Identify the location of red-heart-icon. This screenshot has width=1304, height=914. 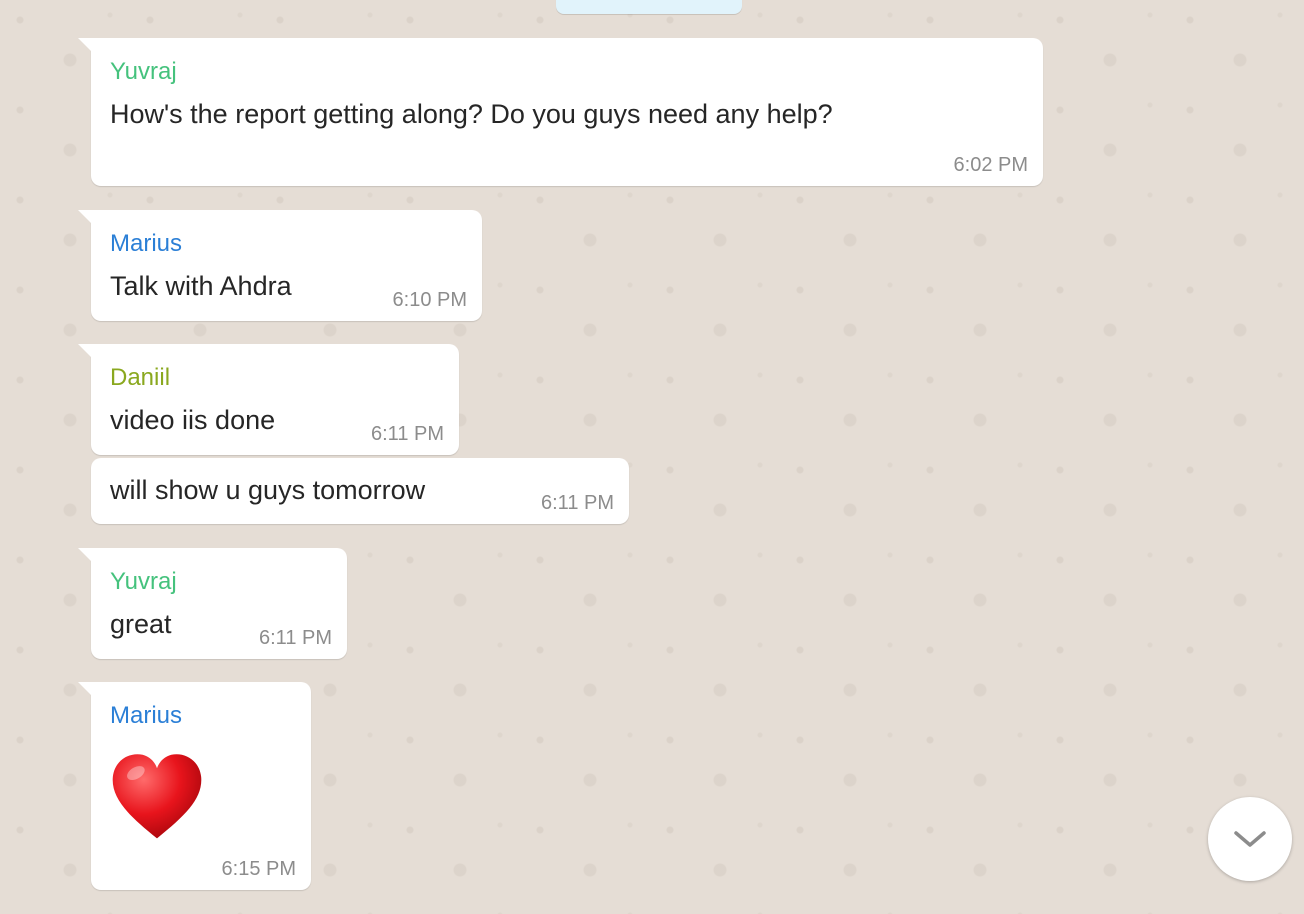
(157, 796).